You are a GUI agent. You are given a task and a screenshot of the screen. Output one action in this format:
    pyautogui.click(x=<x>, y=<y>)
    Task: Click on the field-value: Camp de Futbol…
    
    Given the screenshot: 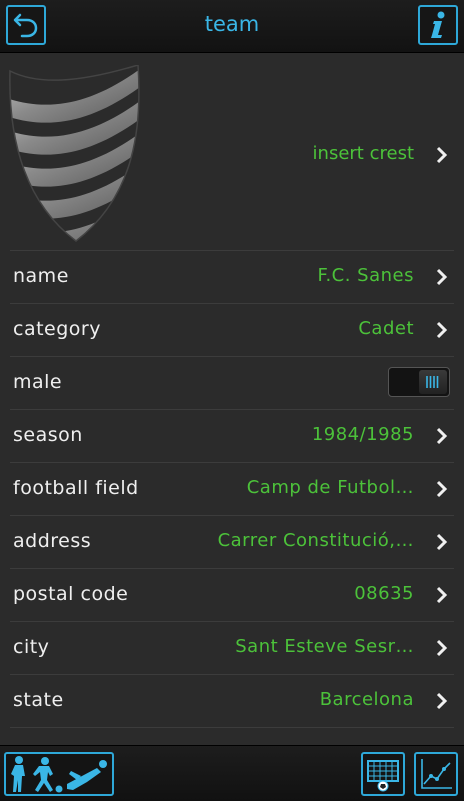 What is the action you would take?
    pyautogui.click(x=330, y=487)
    